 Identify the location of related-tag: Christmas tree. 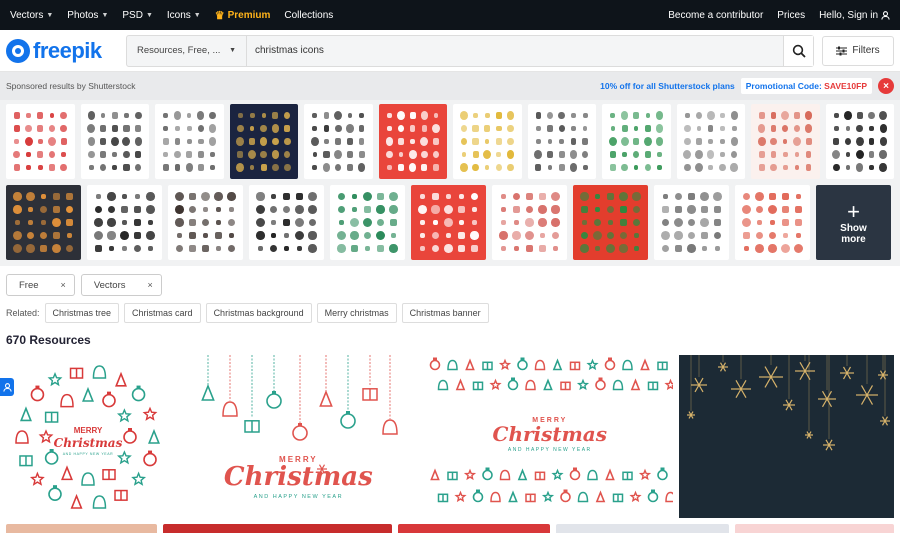
(82, 313).